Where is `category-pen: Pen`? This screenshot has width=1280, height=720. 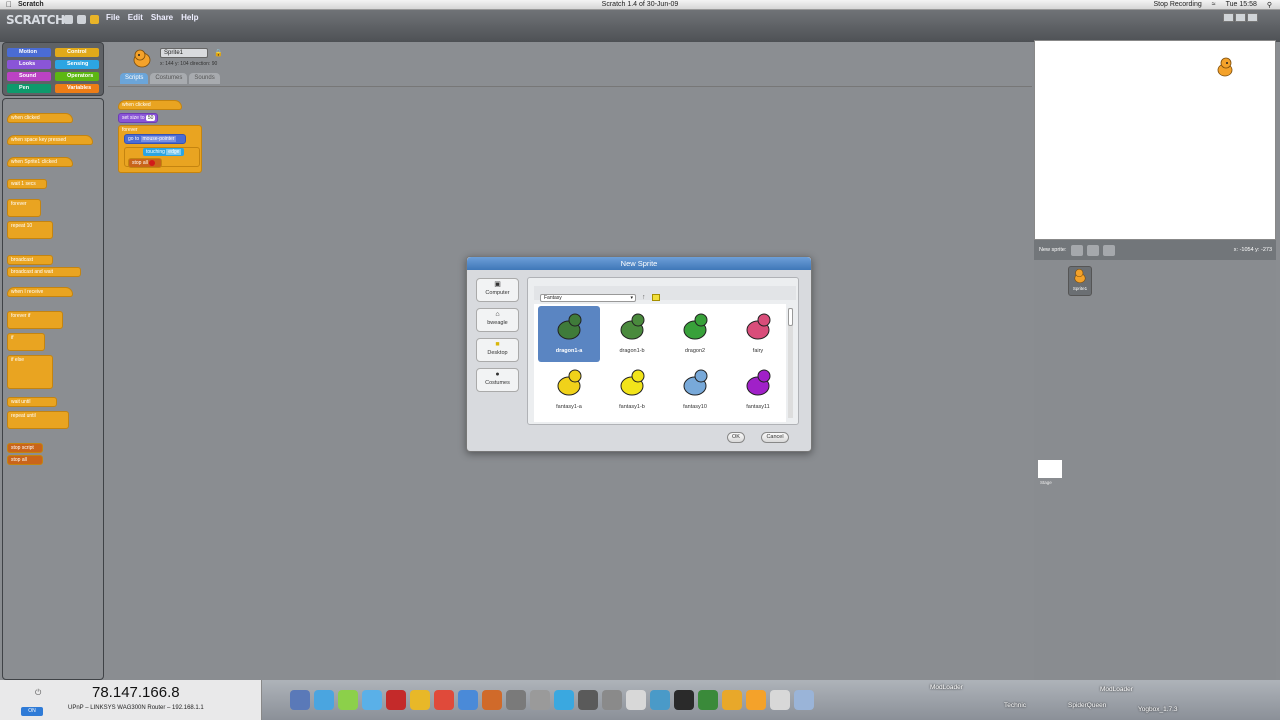 category-pen: Pen is located at coordinates (29, 88).